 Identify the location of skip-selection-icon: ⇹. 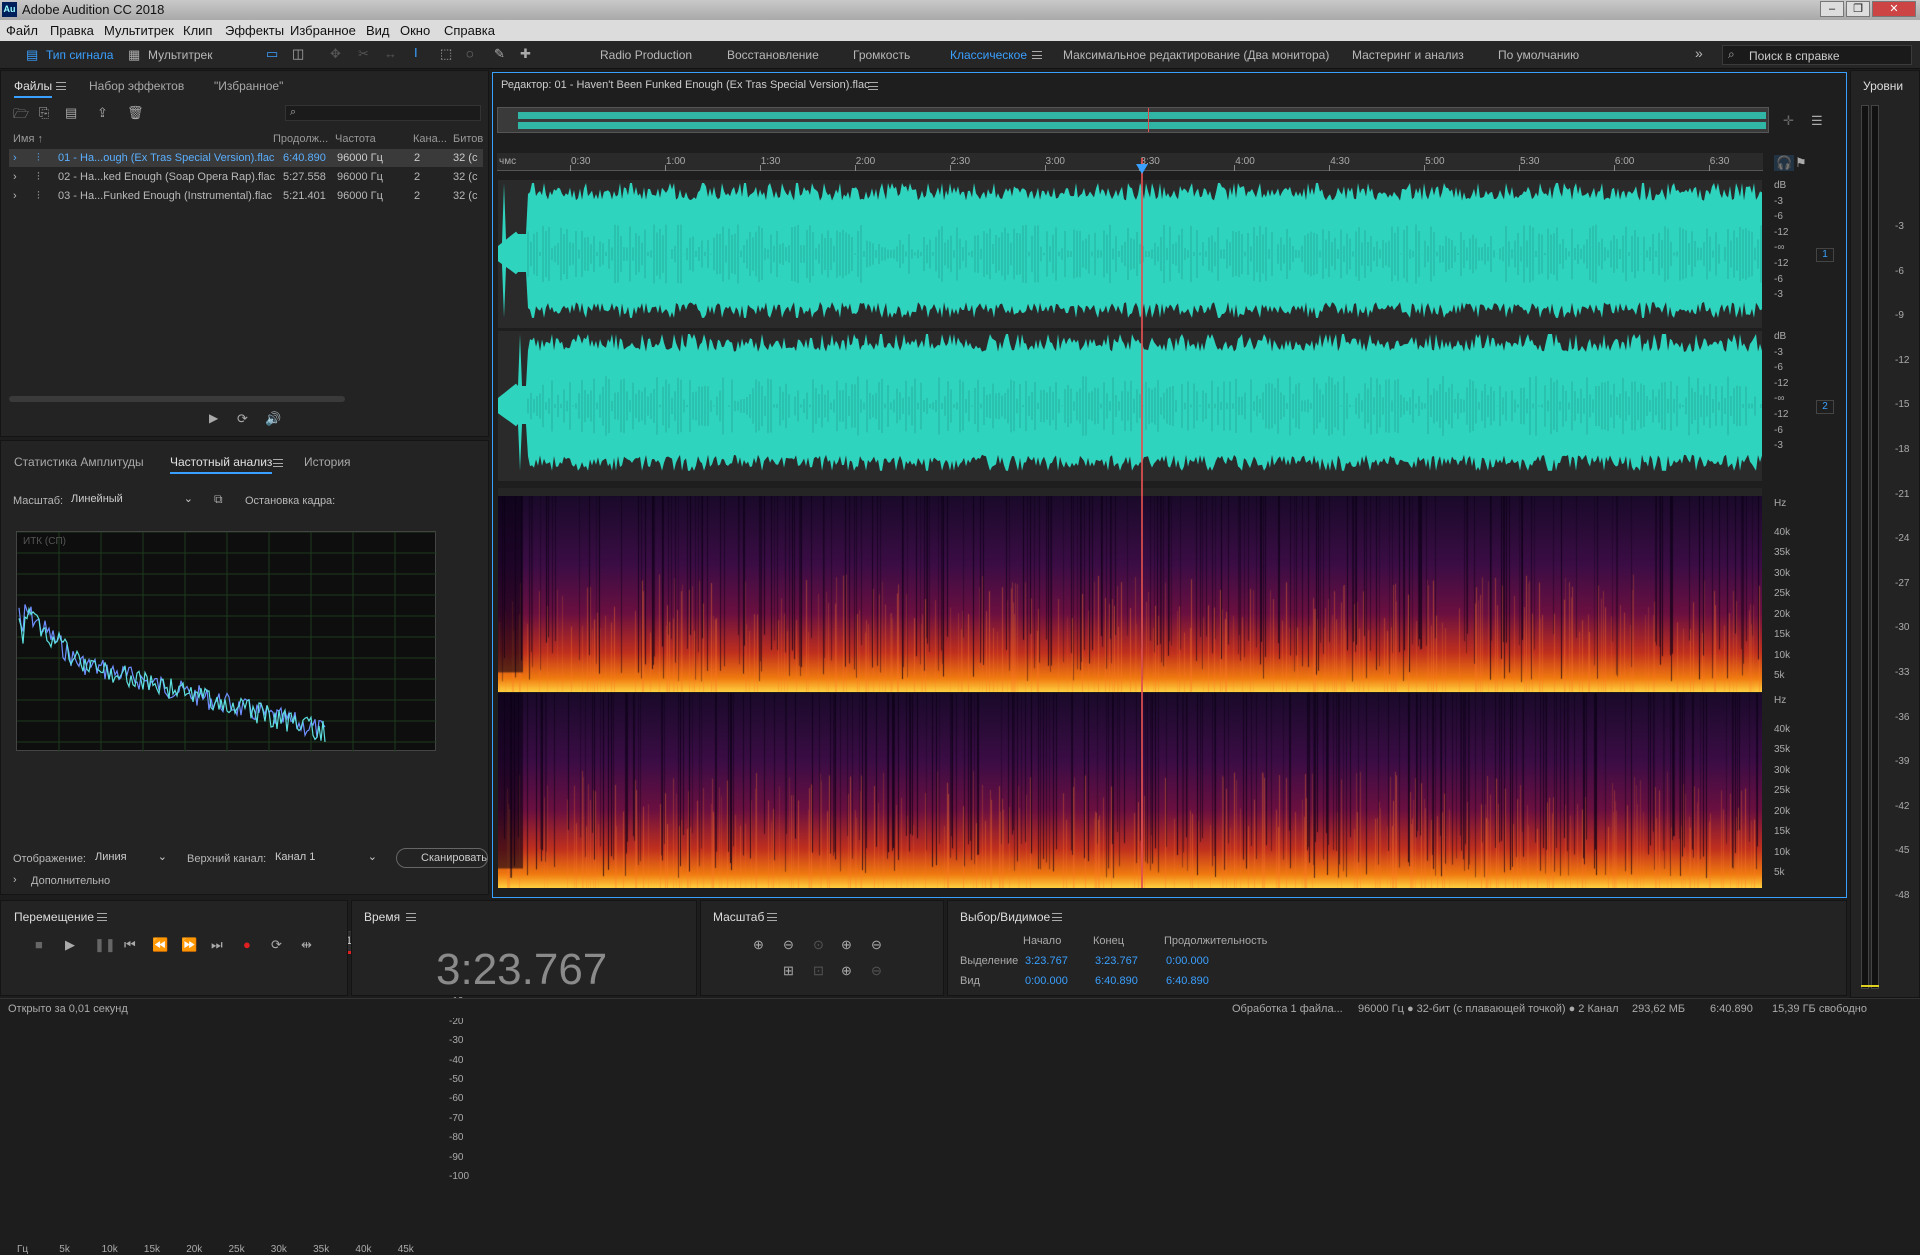
(306, 945).